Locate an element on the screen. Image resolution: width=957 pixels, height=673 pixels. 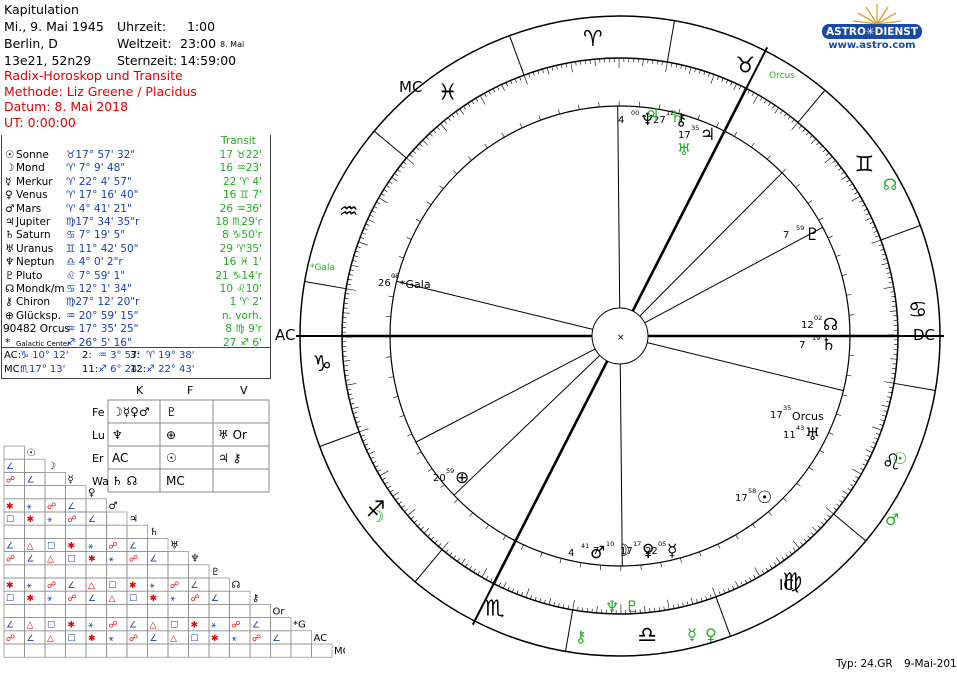
planet-row: ⊕ Glücksp. ♒ 20° 59' 15" n. vorh. is located at coordinates (136, 317).